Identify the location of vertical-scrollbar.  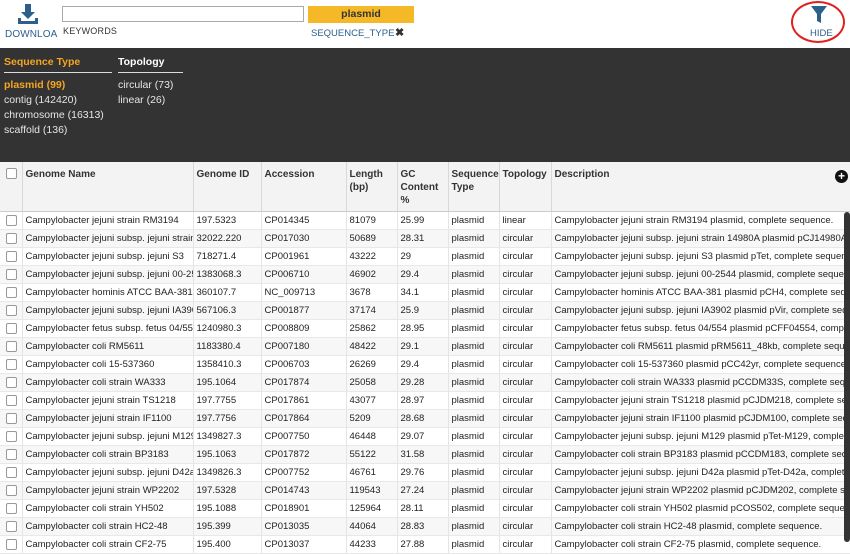
(847, 377).